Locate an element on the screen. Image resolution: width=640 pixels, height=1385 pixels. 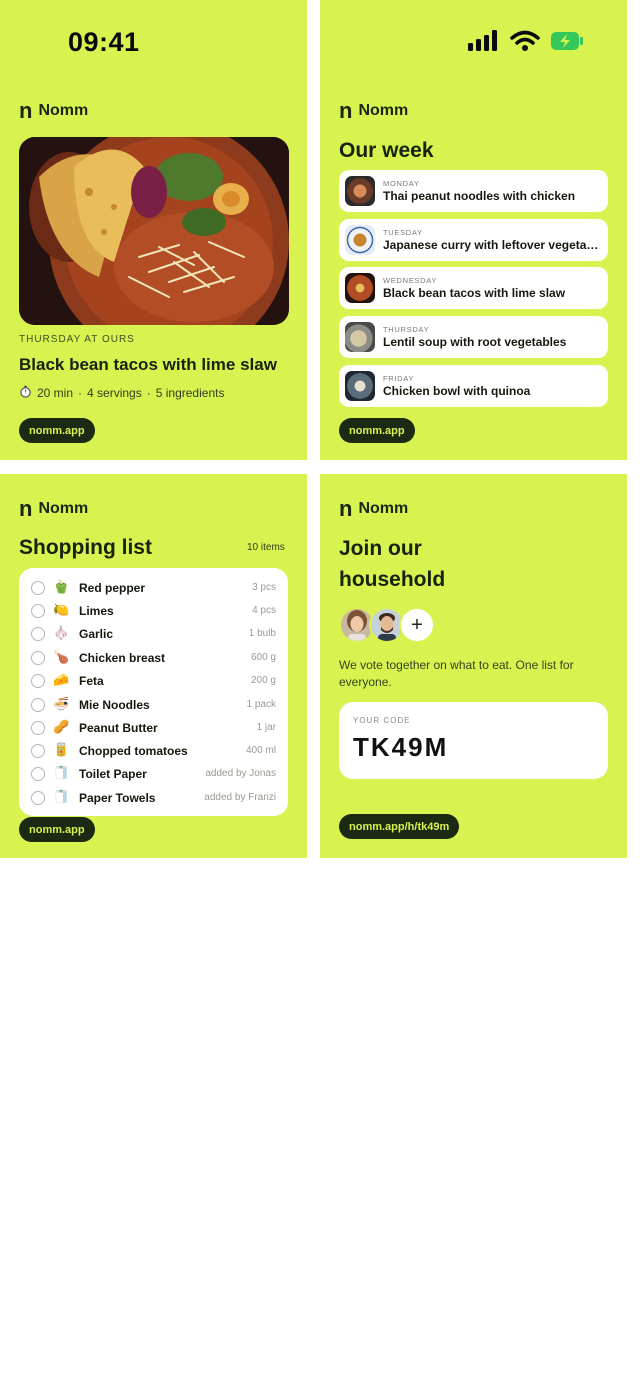
list-item: 🥫 Chopped tomatoes 400 ml is located at coordinates (153, 750).